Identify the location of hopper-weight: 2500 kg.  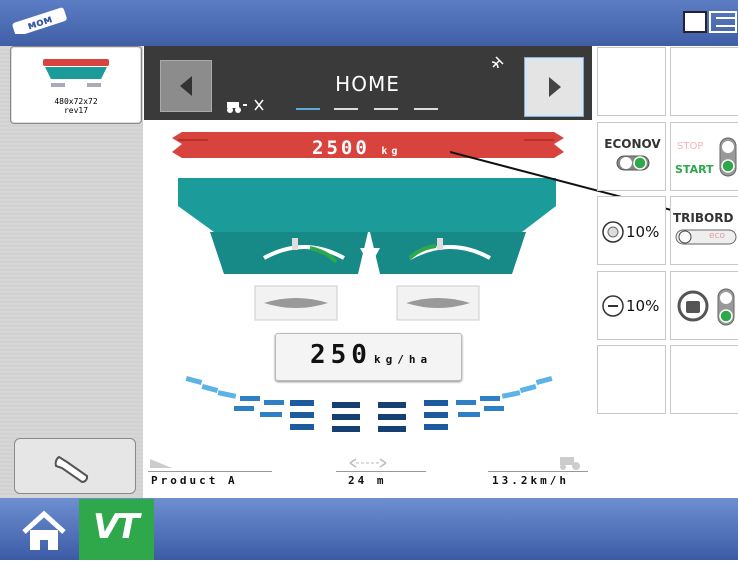
(356, 148).